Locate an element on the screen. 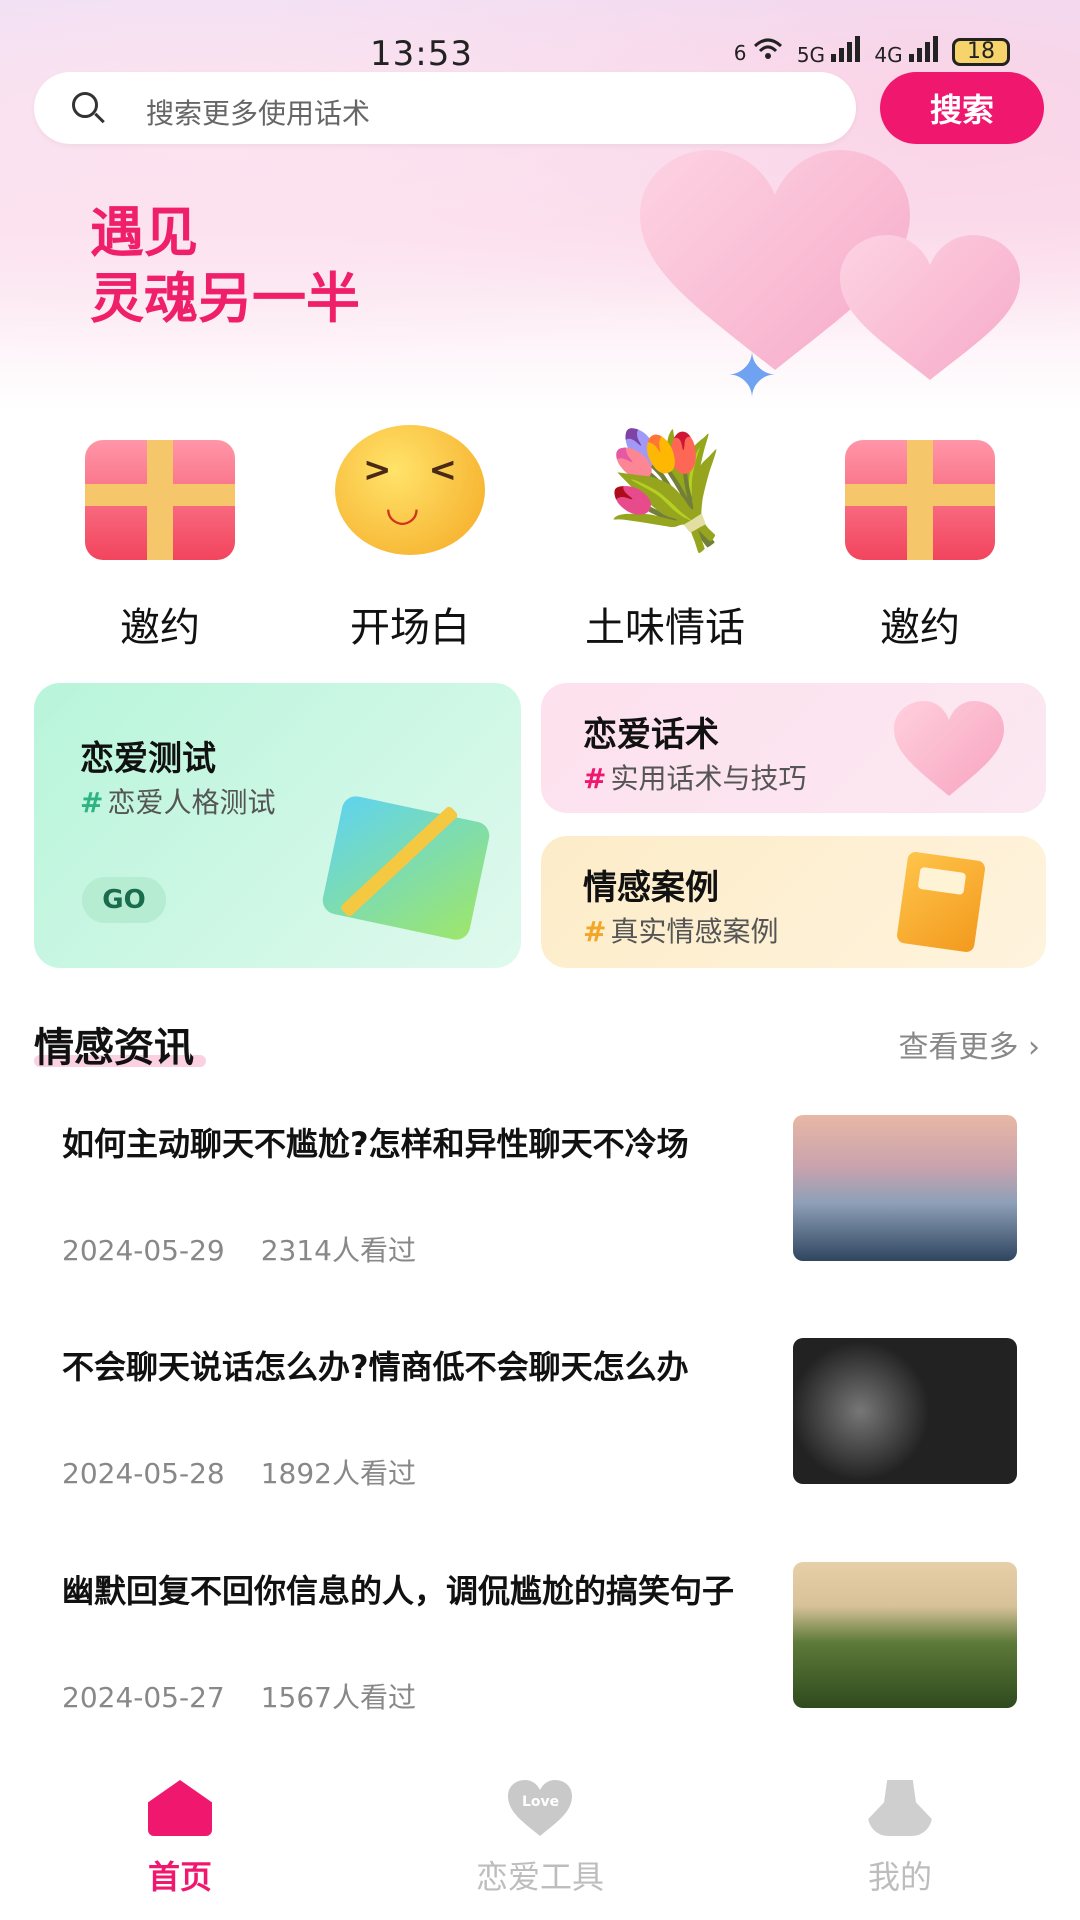 This screenshot has height=1920, width=1080. card-subtitle-text: 真实情感案例 is located at coordinates (694, 931).